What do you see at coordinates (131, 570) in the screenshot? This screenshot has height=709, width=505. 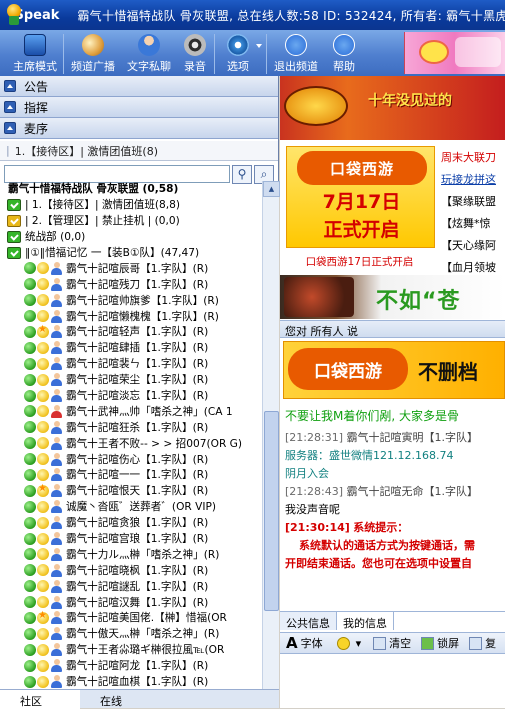 I see `user-row: 霸气十記喧晓枫【1.字队】(R)` at bounding box center [131, 570].